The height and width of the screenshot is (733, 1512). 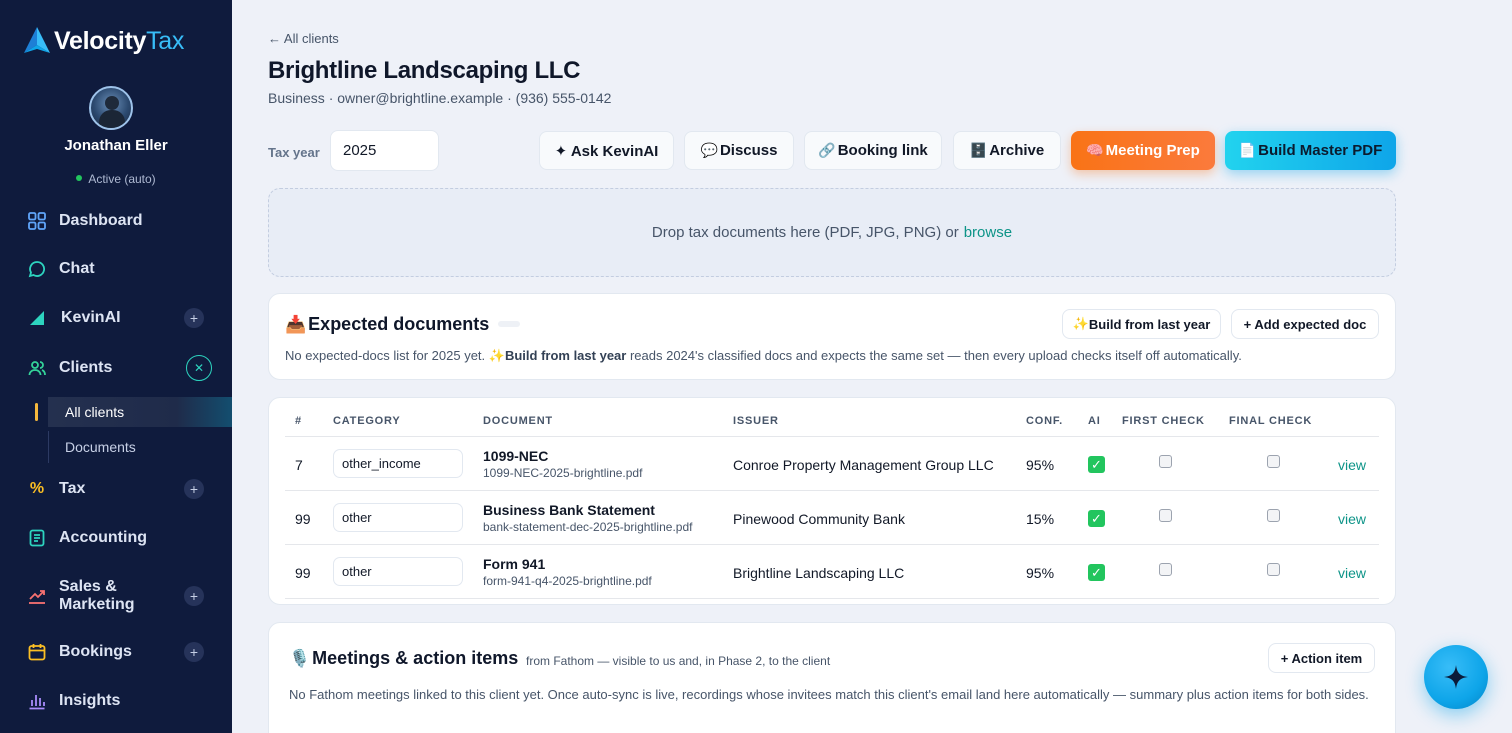 What do you see at coordinates (516, 456) in the screenshot?
I see `document-name: 1099-NEC` at bounding box center [516, 456].